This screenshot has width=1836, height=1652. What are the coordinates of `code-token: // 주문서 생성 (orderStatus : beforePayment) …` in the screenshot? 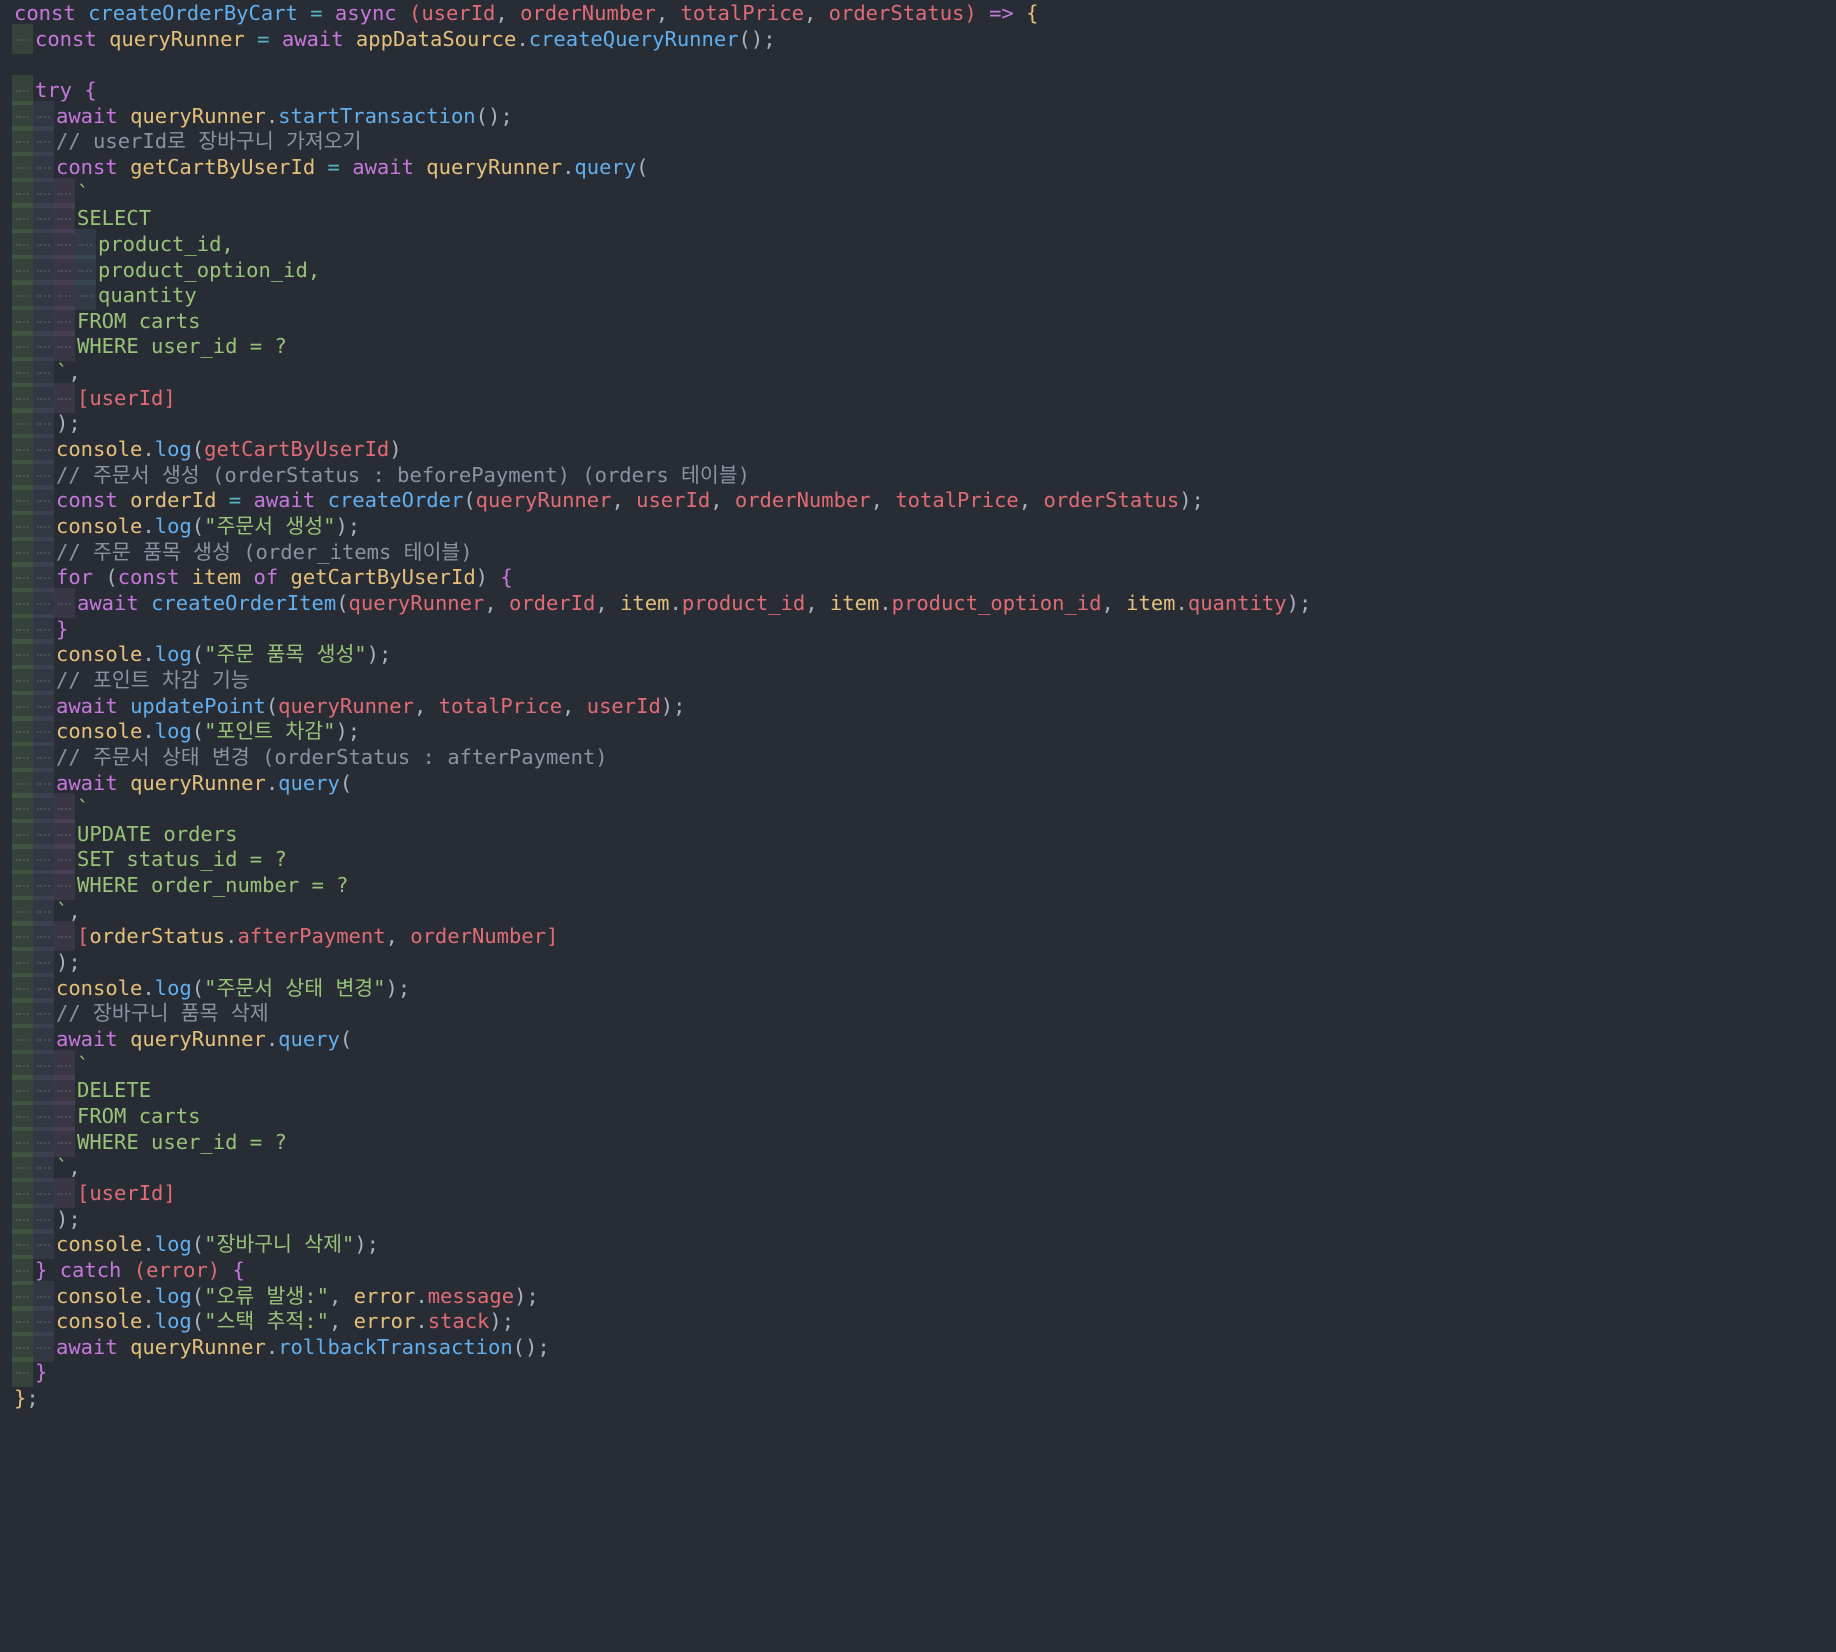 It's located at (403, 474).